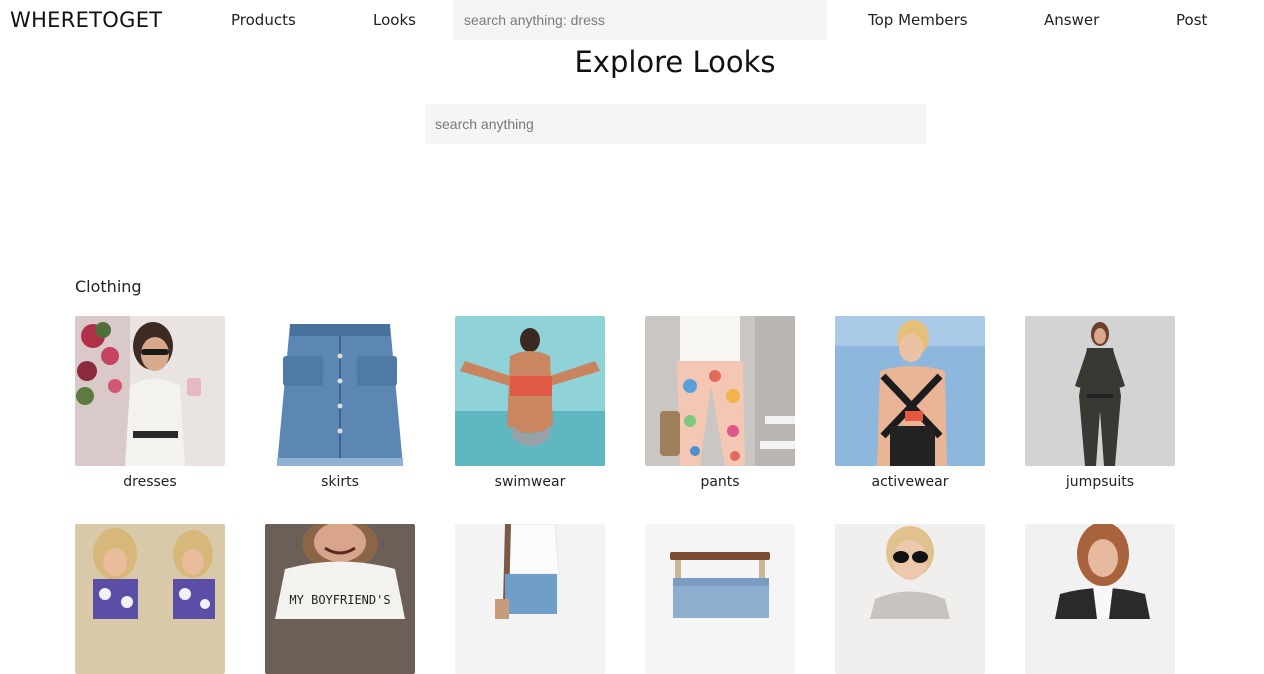  Describe the element at coordinates (340, 391) in the screenshot. I see `denim-skirt-photo` at that location.